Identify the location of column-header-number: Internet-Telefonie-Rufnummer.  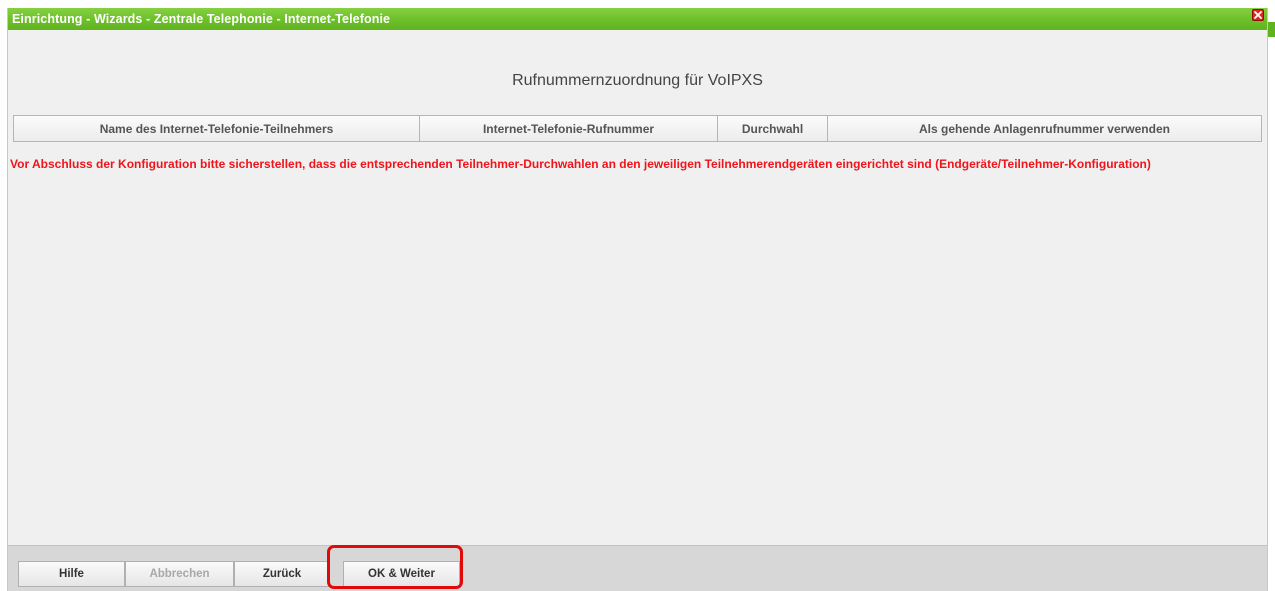
(568, 128).